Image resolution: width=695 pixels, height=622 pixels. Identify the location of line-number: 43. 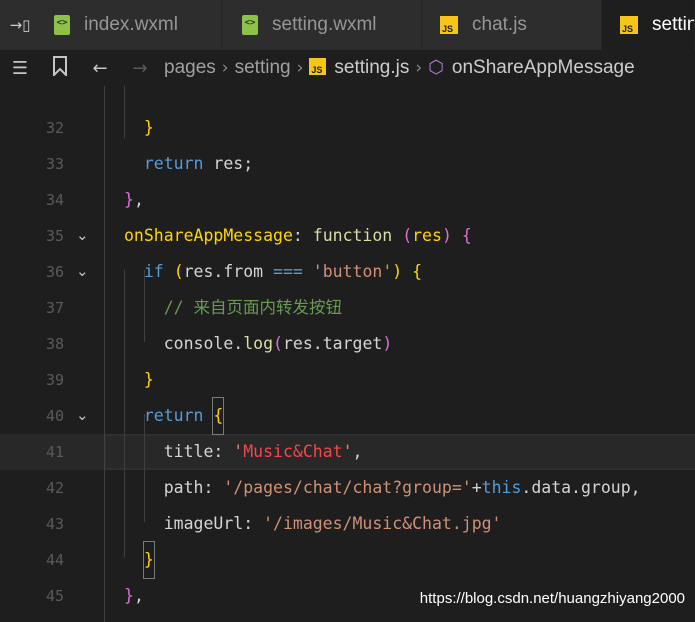
(54, 524).